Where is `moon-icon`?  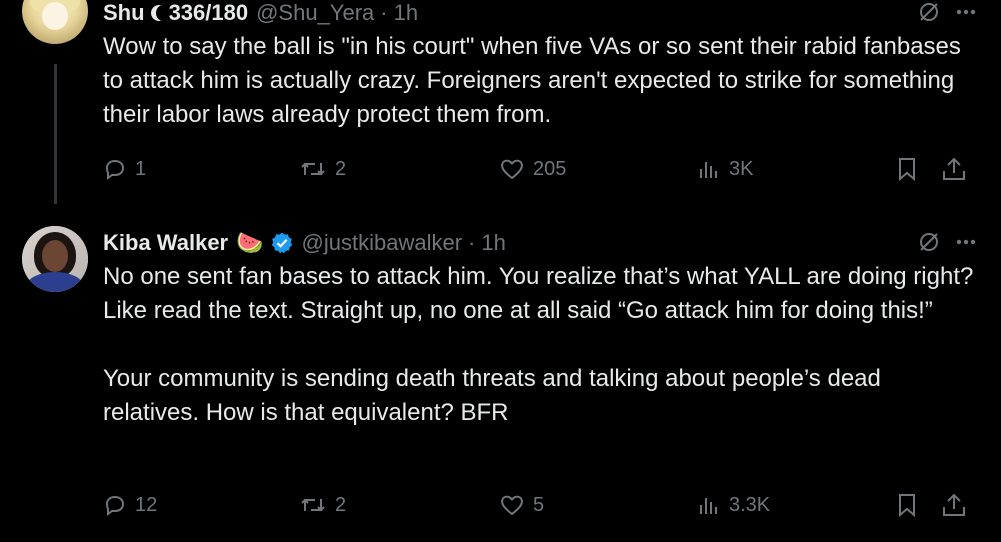
moon-icon is located at coordinates (160, 13).